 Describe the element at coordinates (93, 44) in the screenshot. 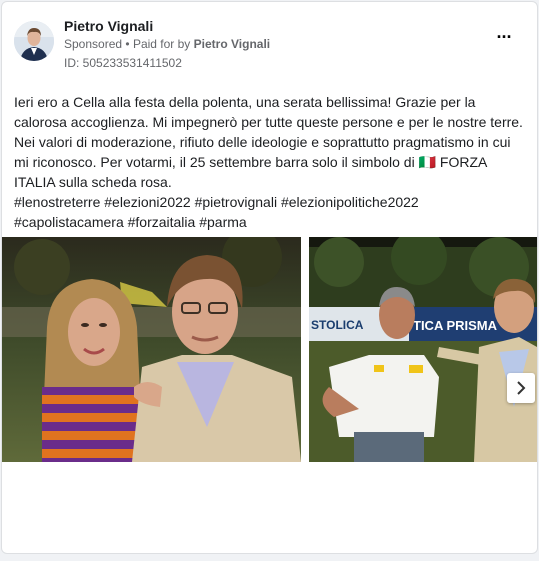

I see `sponsored-label: Sponsored` at that location.